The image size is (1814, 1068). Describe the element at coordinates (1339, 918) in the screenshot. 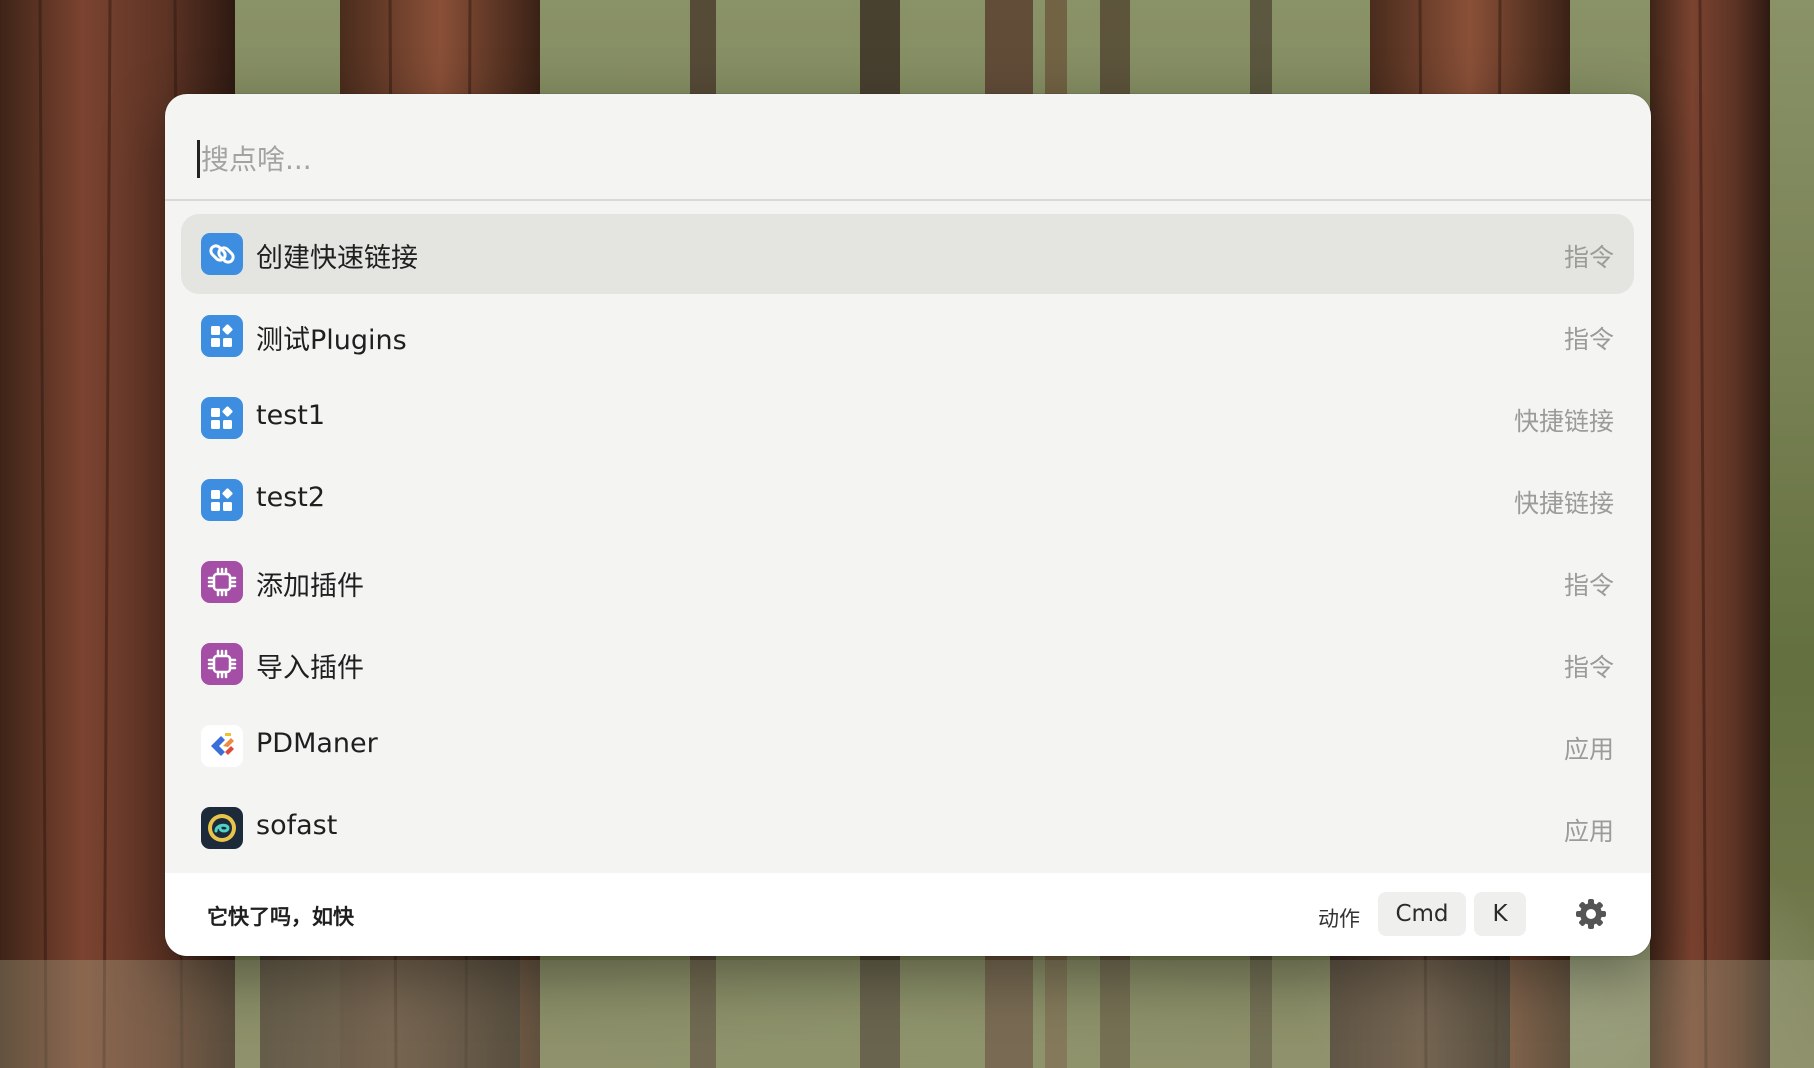

I see `actions-label: 动作` at that location.